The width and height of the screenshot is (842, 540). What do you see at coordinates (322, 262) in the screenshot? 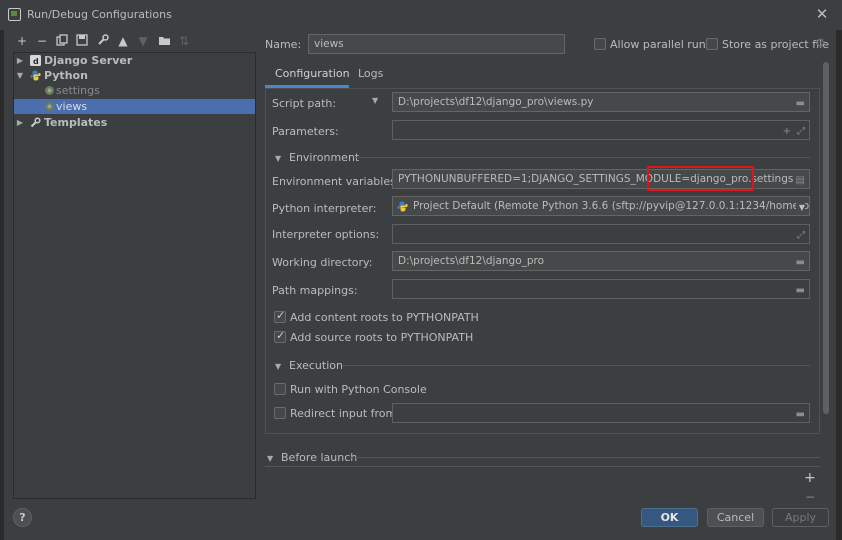
I see `working-dir-label: Working directory:` at bounding box center [322, 262].